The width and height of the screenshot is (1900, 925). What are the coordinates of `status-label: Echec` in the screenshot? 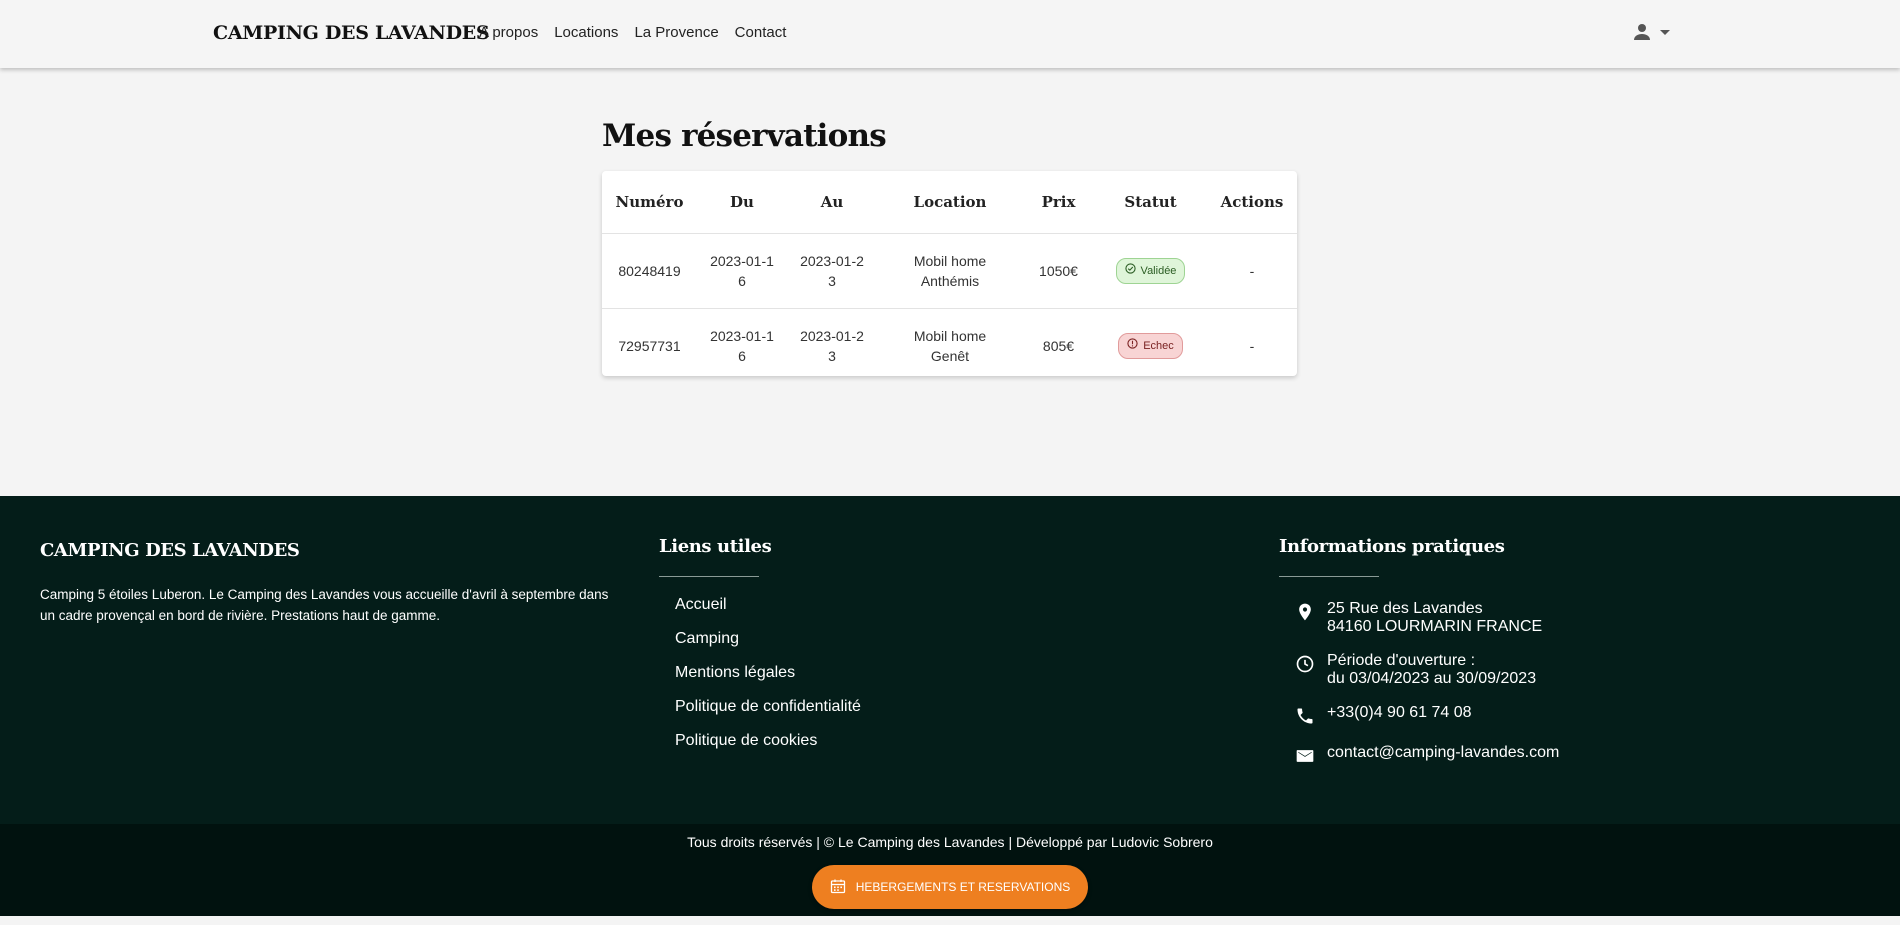 It's located at (1158, 346).